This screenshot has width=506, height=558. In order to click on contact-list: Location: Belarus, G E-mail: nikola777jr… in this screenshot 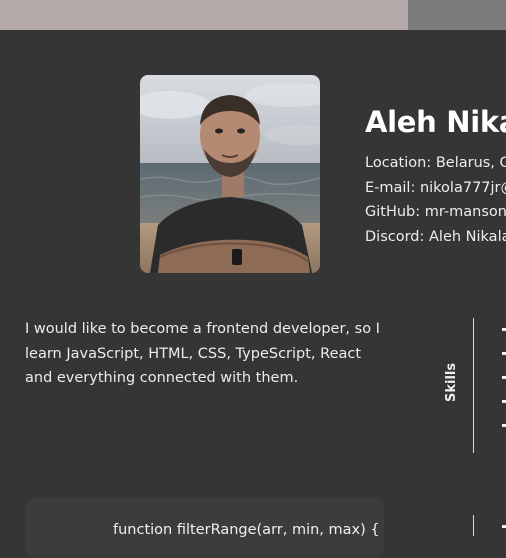, I will do `click(435, 200)`.